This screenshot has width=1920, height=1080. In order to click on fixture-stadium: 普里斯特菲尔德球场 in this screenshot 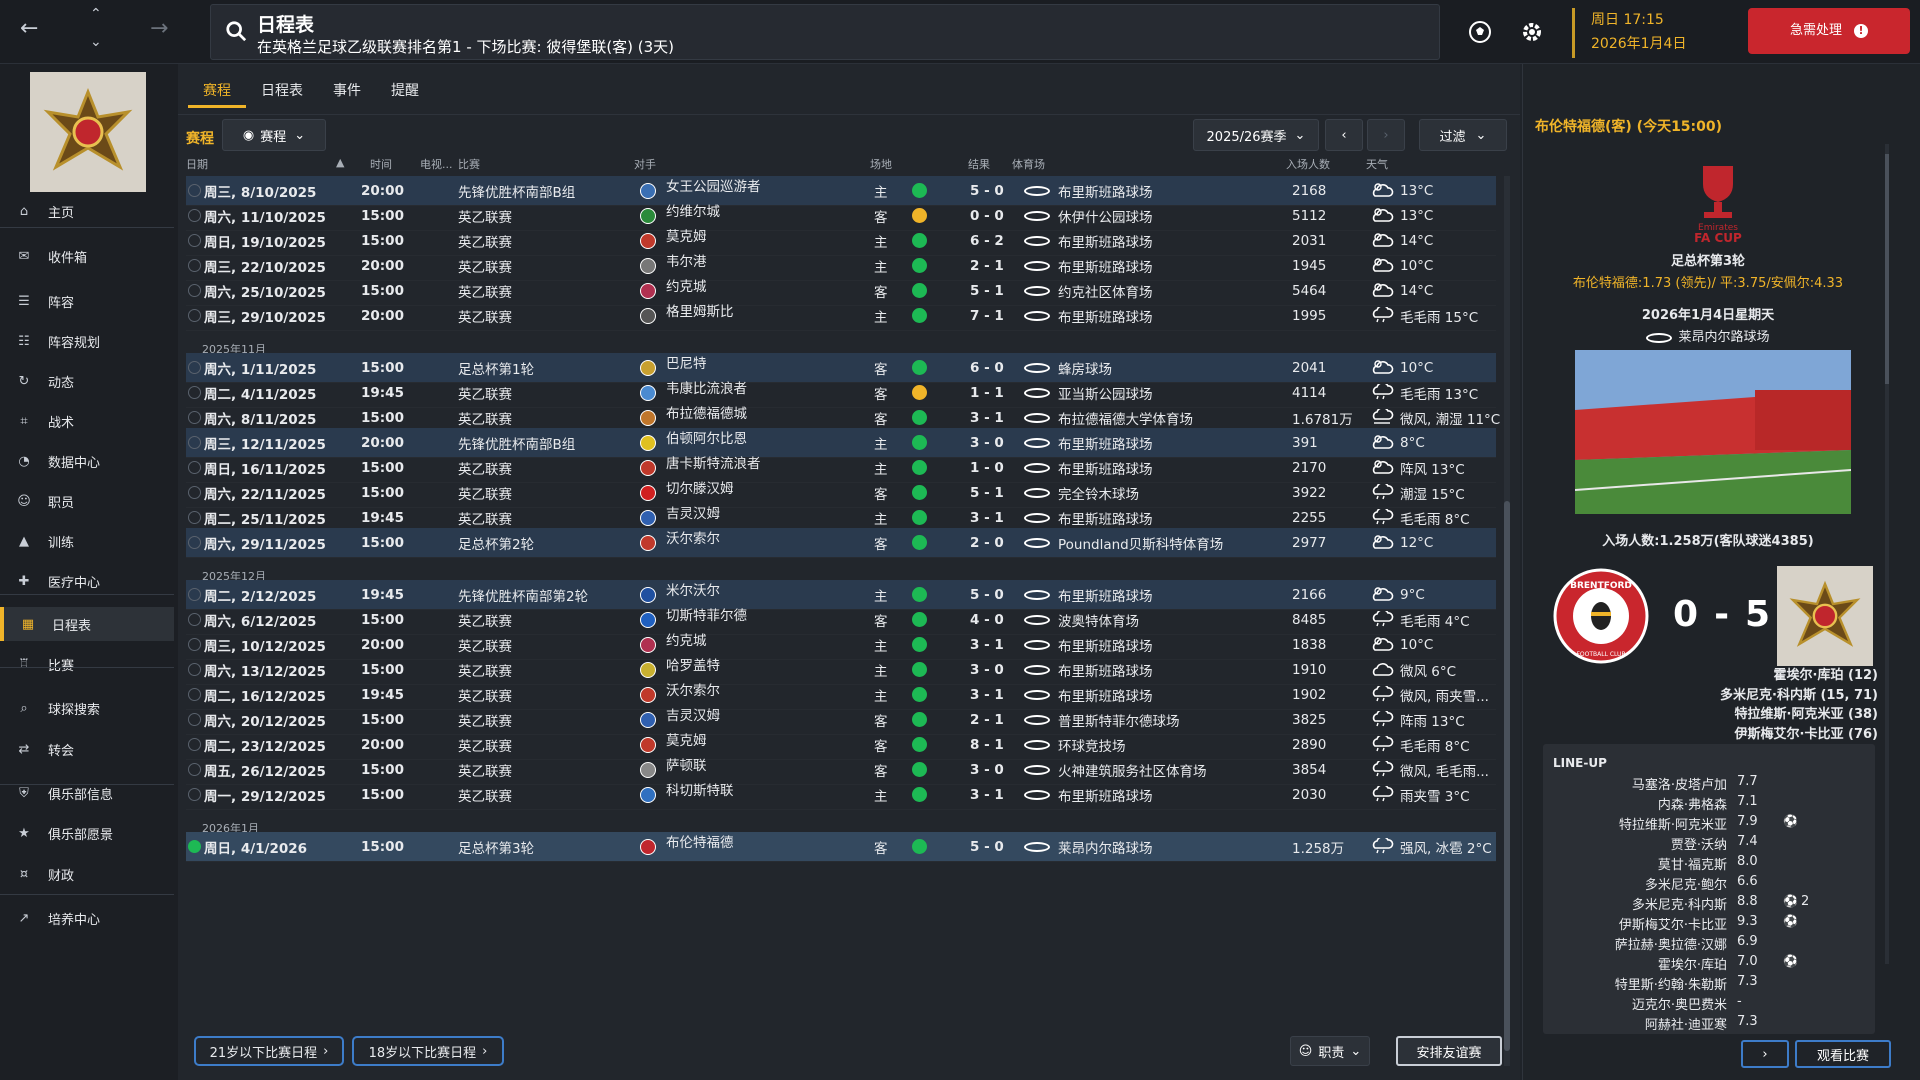, I will do `click(1119, 720)`.